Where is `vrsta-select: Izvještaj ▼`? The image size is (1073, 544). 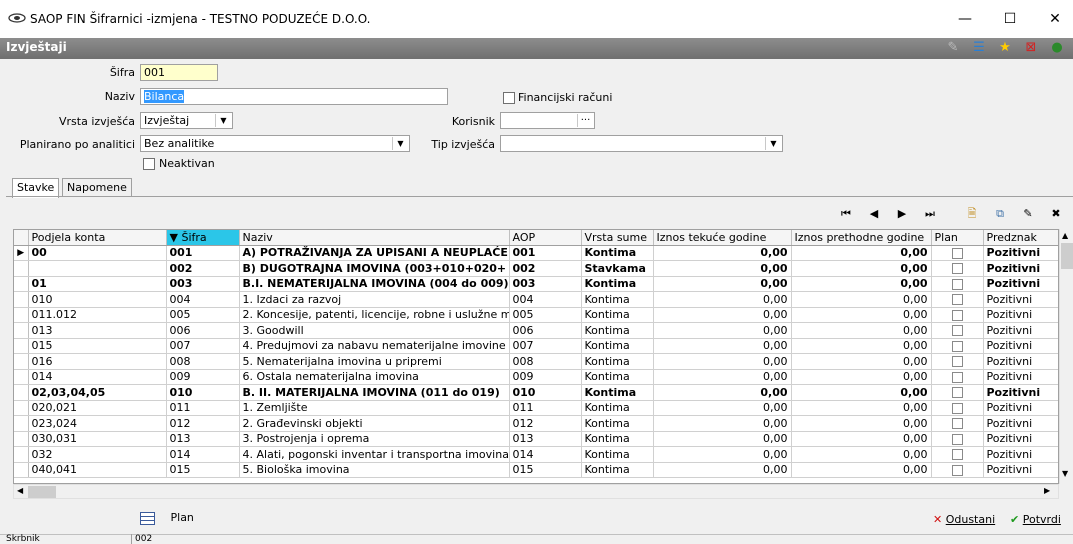
vrsta-select: Izvještaj ▼ is located at coordinates (186, 120).